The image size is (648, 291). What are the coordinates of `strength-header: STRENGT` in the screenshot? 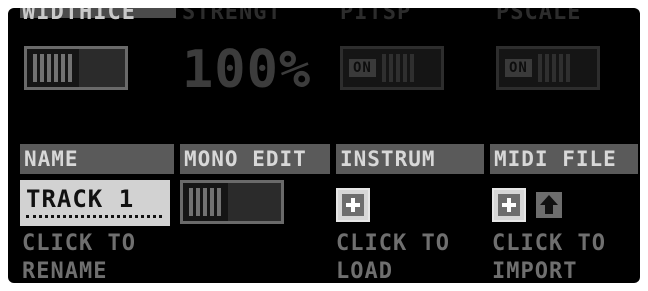 It's located at (232, 16).